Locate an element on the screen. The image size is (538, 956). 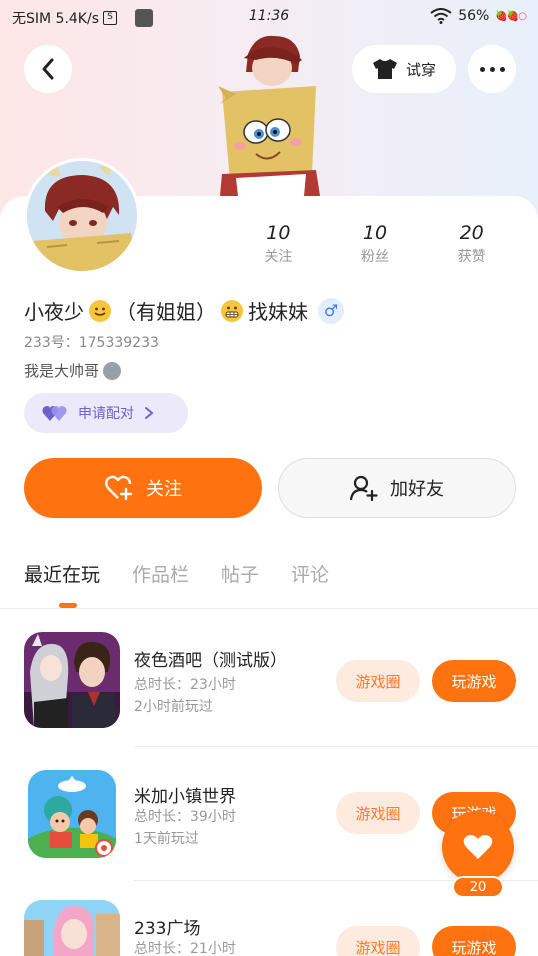
more-icon is located at coordinates (492, 69).